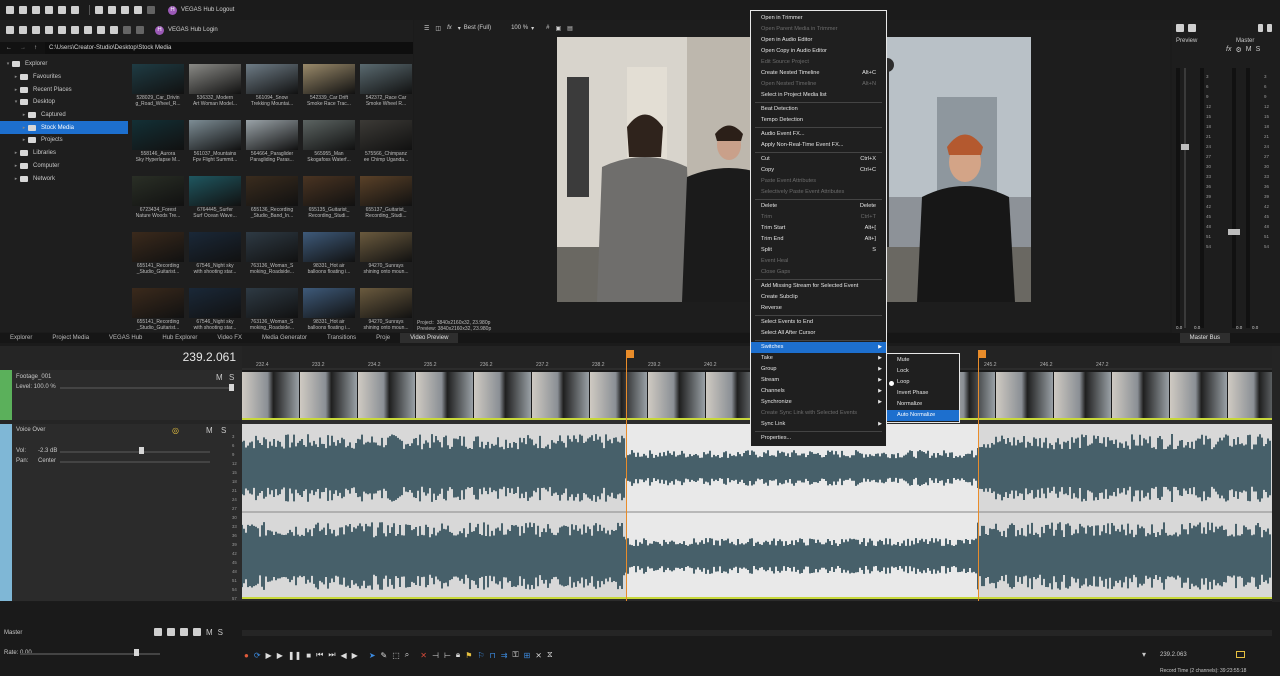  Describe the element at coordinates (36, 387) in the screenshot. I see `video-track-level: Level: 100.0 %` at that location.